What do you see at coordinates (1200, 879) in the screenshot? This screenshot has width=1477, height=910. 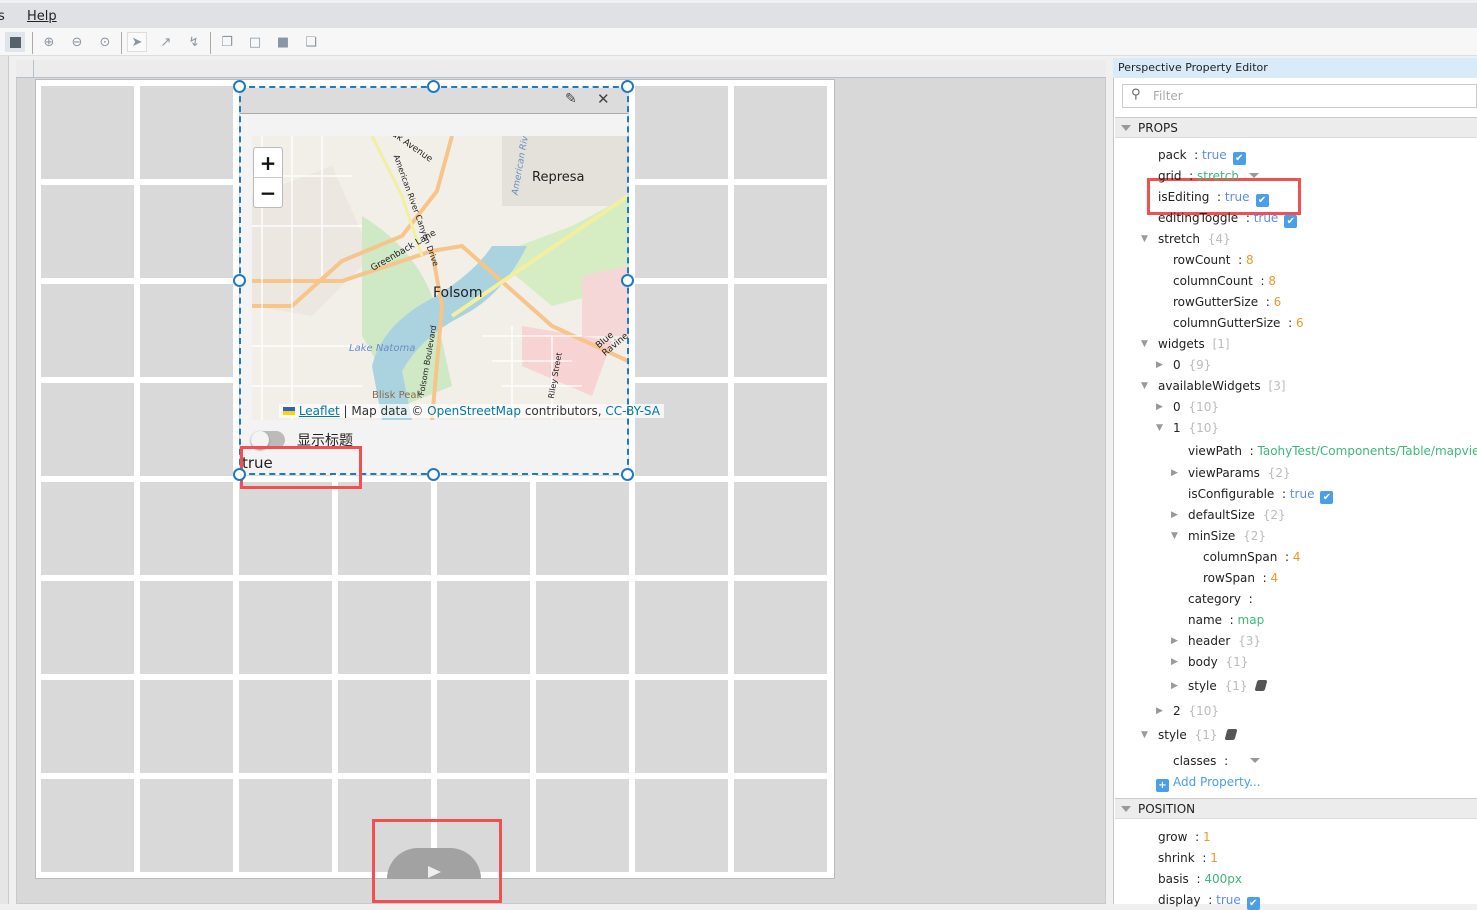 I see `property-row: basis : 400px` at bounding box center [1200, 879].